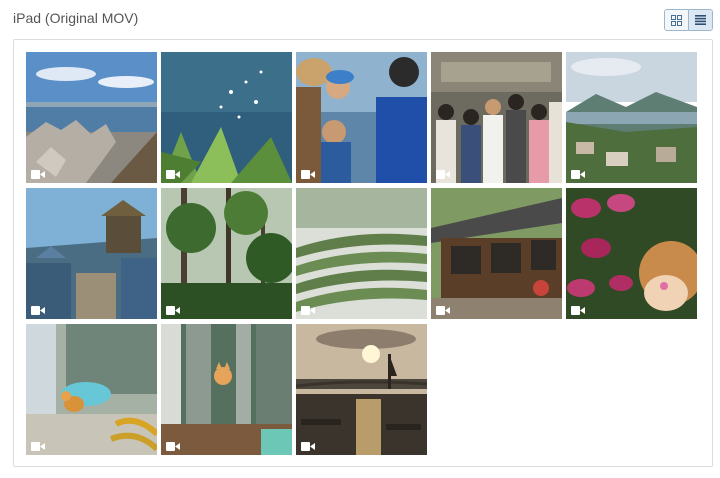 Image resolution: width=720 pixels, height=478 pixels. I want to click on wooden-house-photo, so click(496, 253).